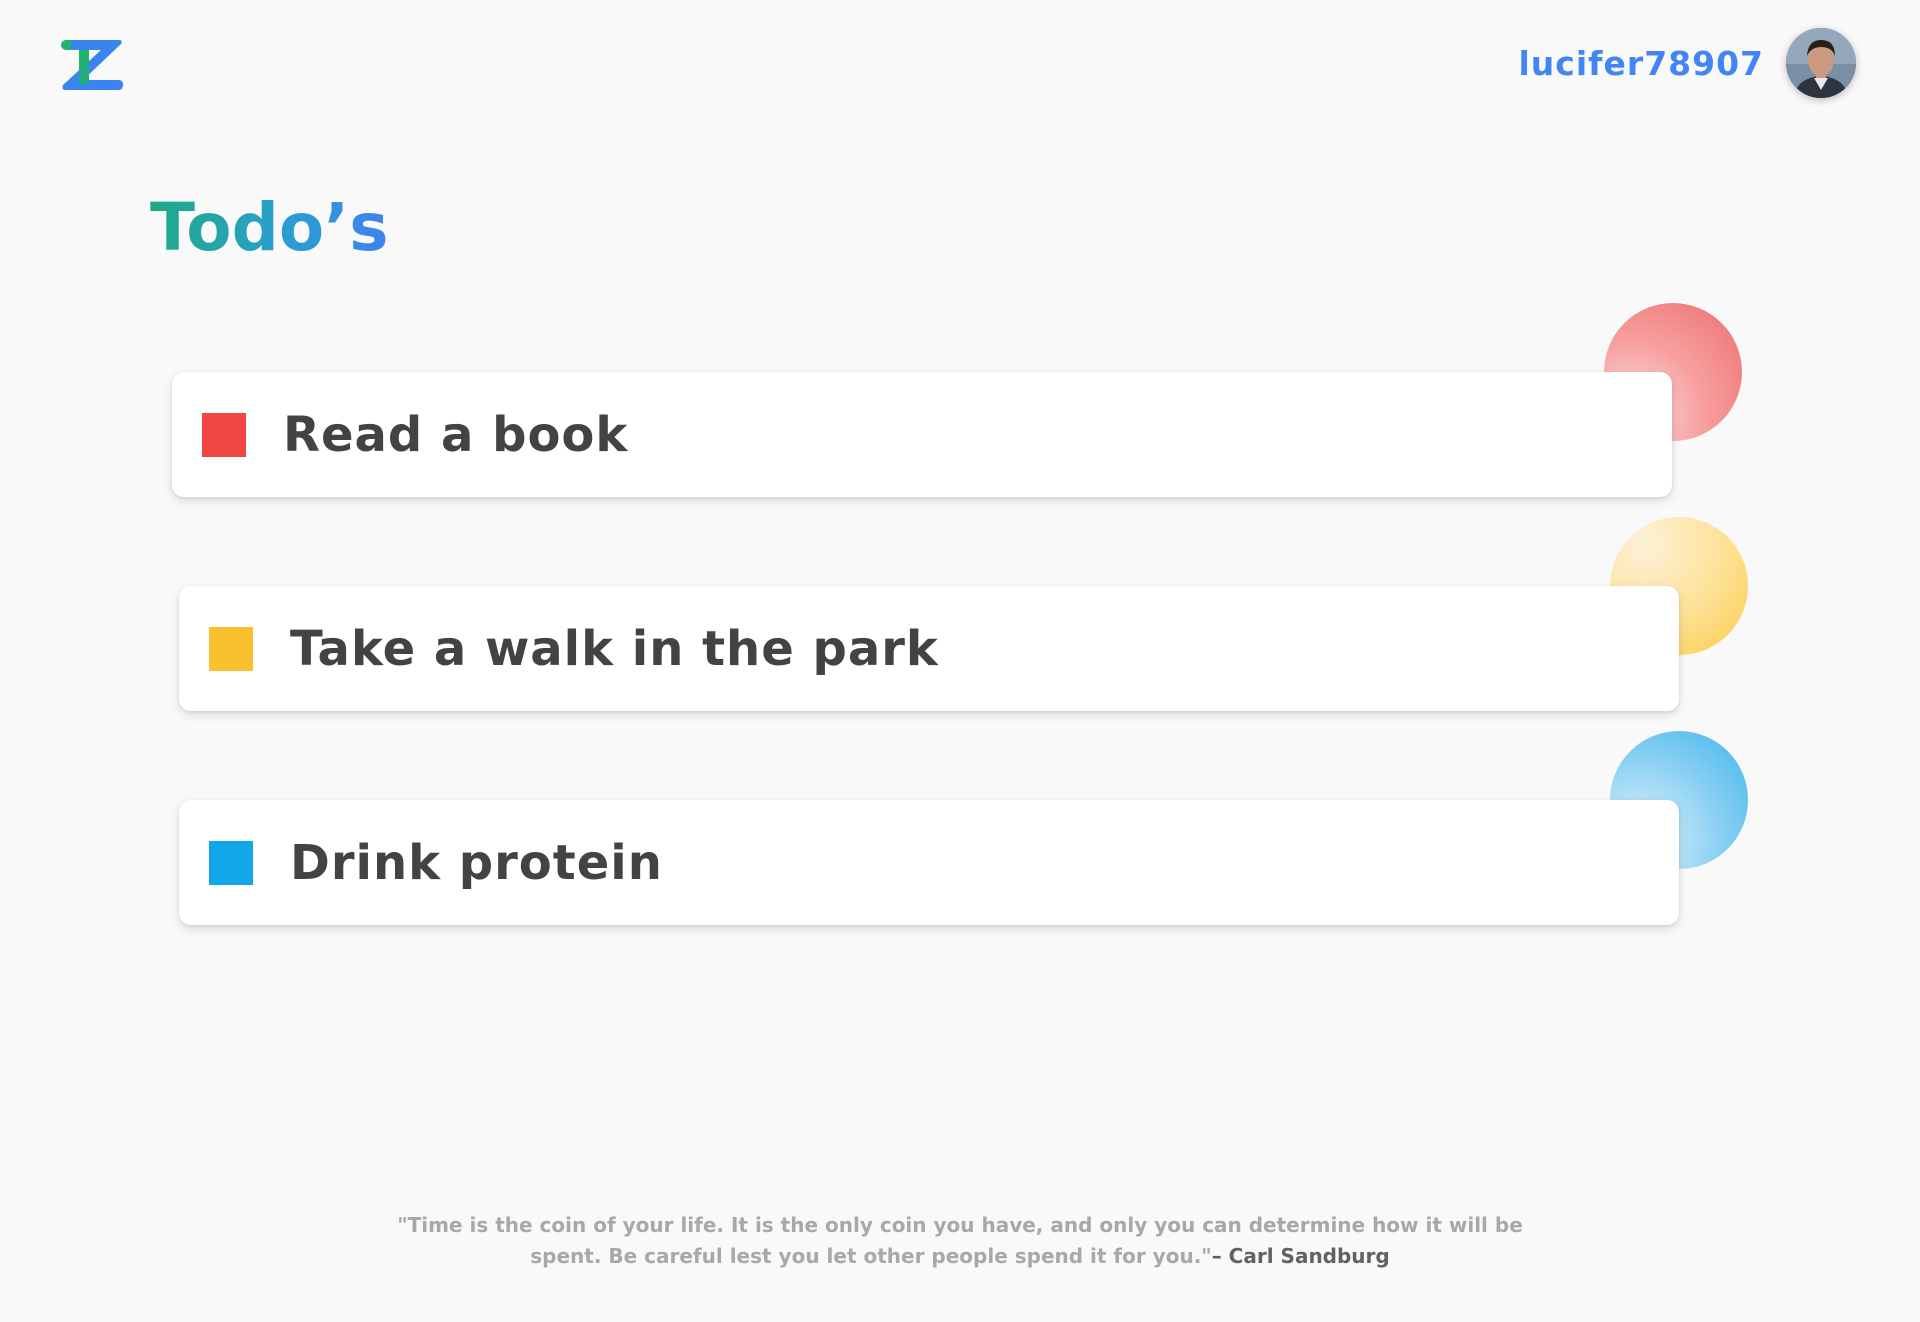 This screenshot has width=1920, height=1322. What do you see at coordinates (614, 648) in the screenshot?
I see `todo-label: Take a walk in the park` at bounding box center [614, 648].